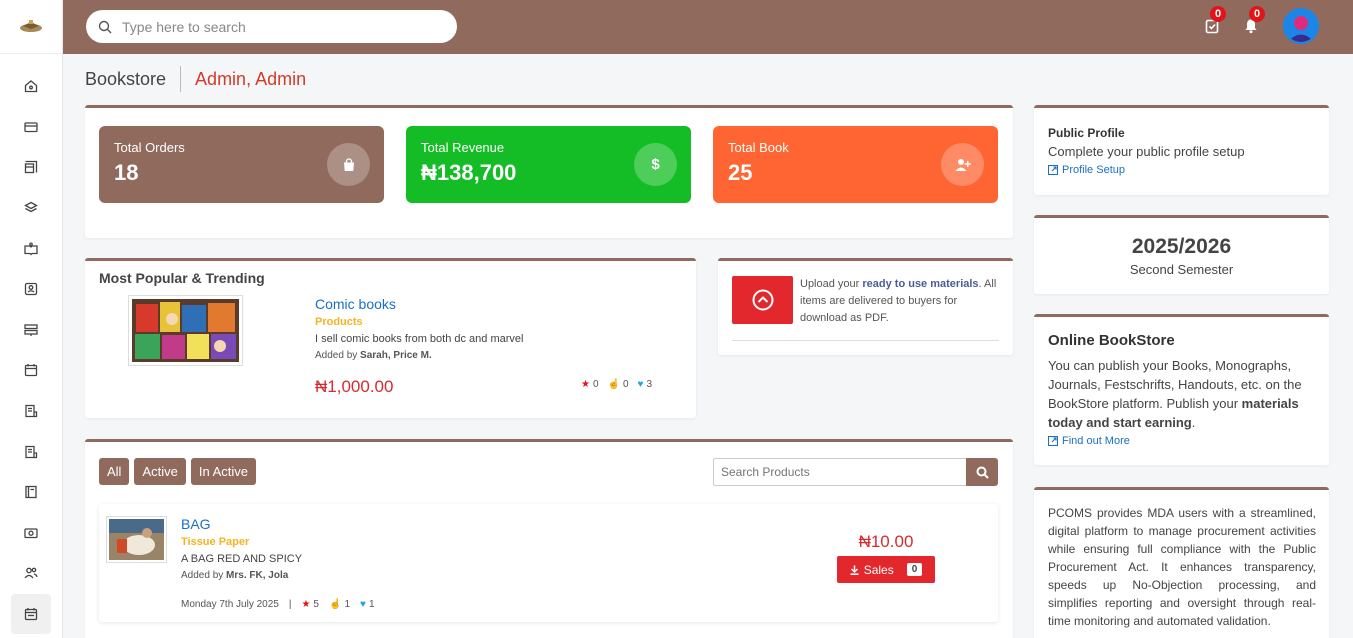 The height and width of the screenshot is (638, 1353). Describe the element at coordinates (160, 471) in the screenshot. I see `filter-active-button: Active` at that location.